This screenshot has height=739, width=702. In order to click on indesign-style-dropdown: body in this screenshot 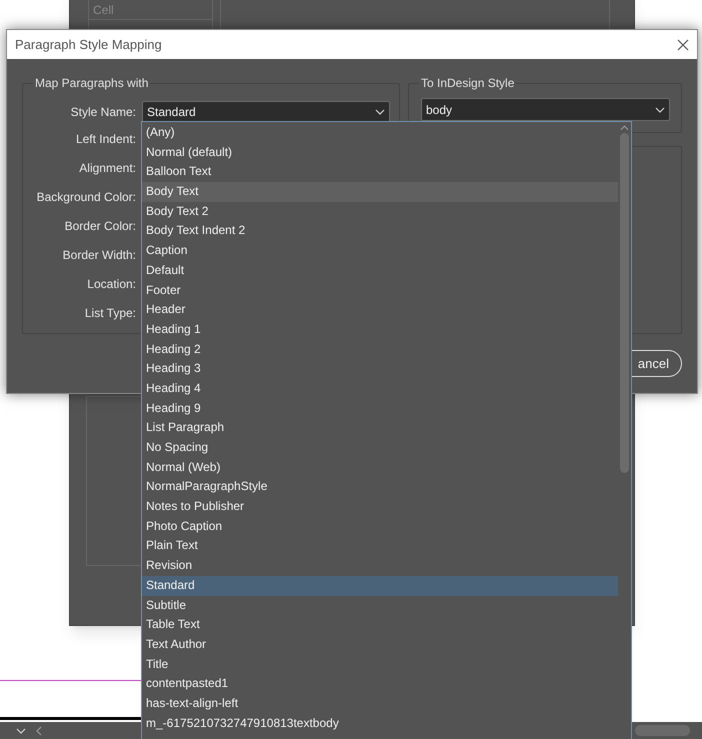, I will do `click(545, 109)`.